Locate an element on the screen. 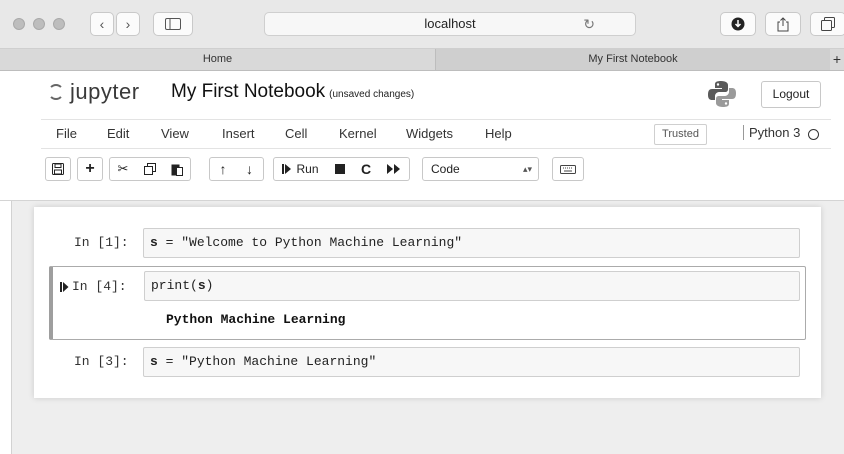 The height and width of the screenshot is (454, 844). move-up-button: ↑ is located at coordinates (223, 169).